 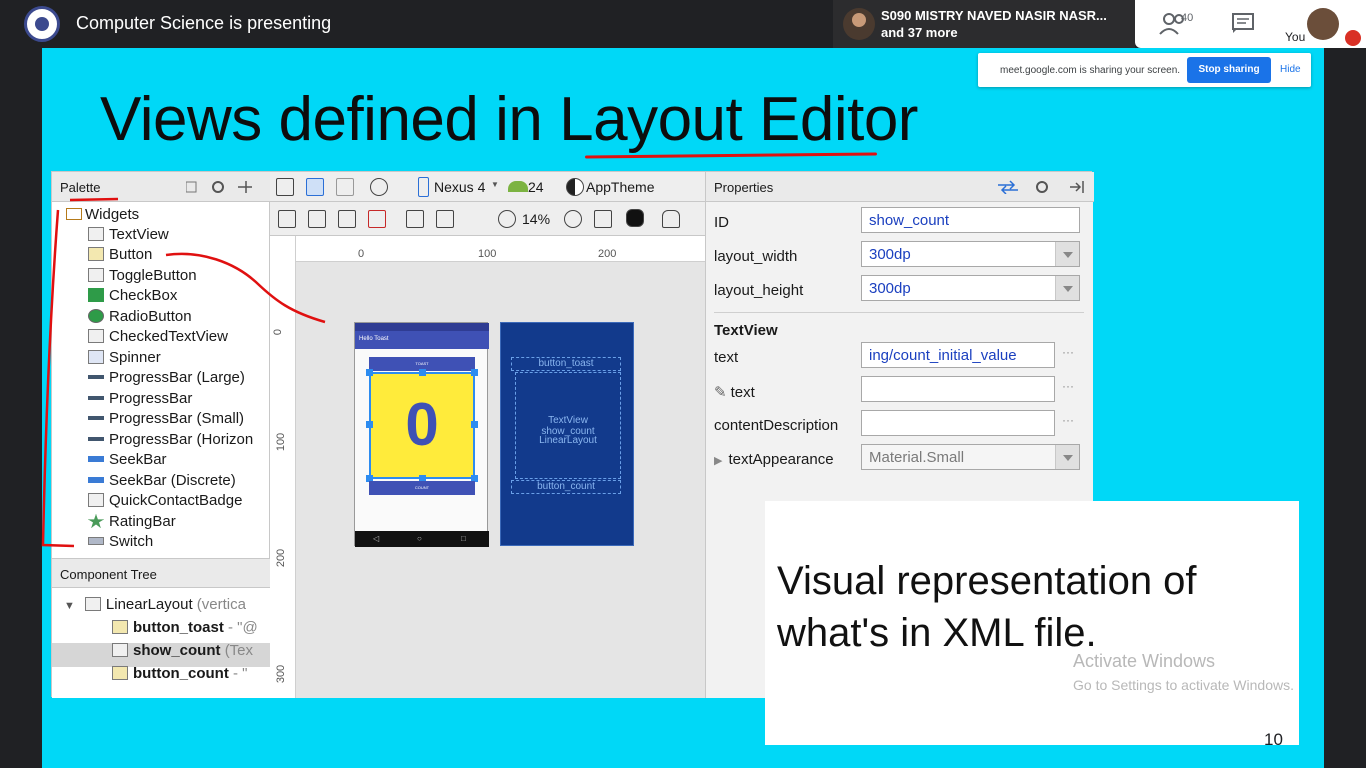 I want to click on text-field: ing/count_initial_value, so click(x=958, y=355).